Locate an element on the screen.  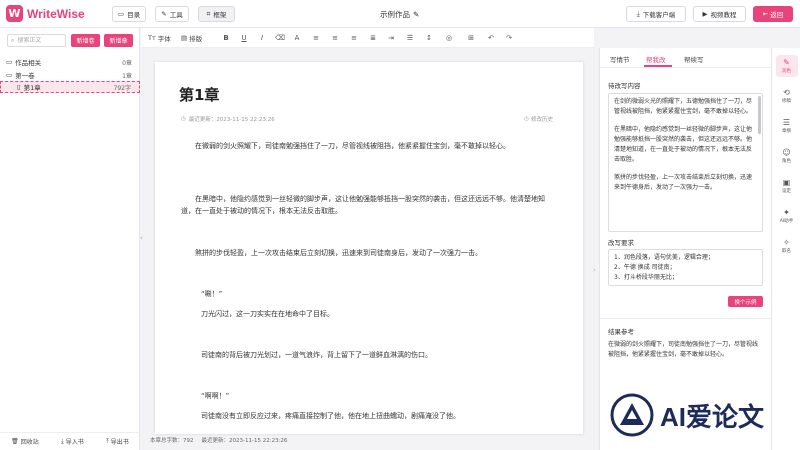
search-icon: ⌕ is located at coordinates (13, 40).